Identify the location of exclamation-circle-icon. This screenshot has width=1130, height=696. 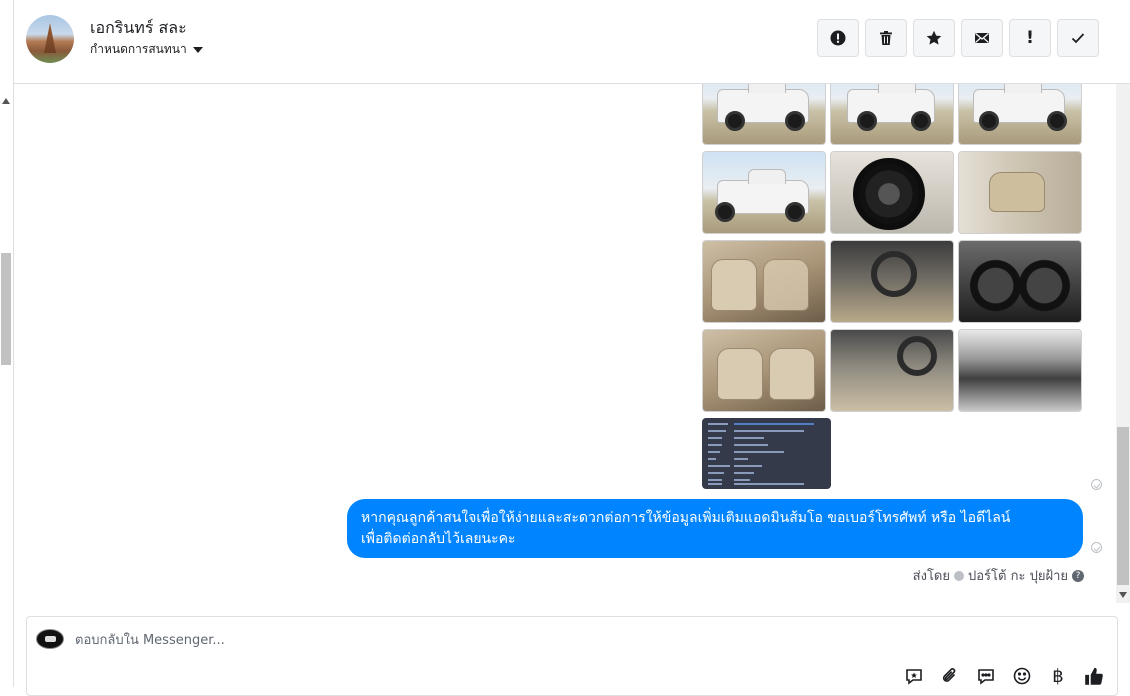
(838, 38).